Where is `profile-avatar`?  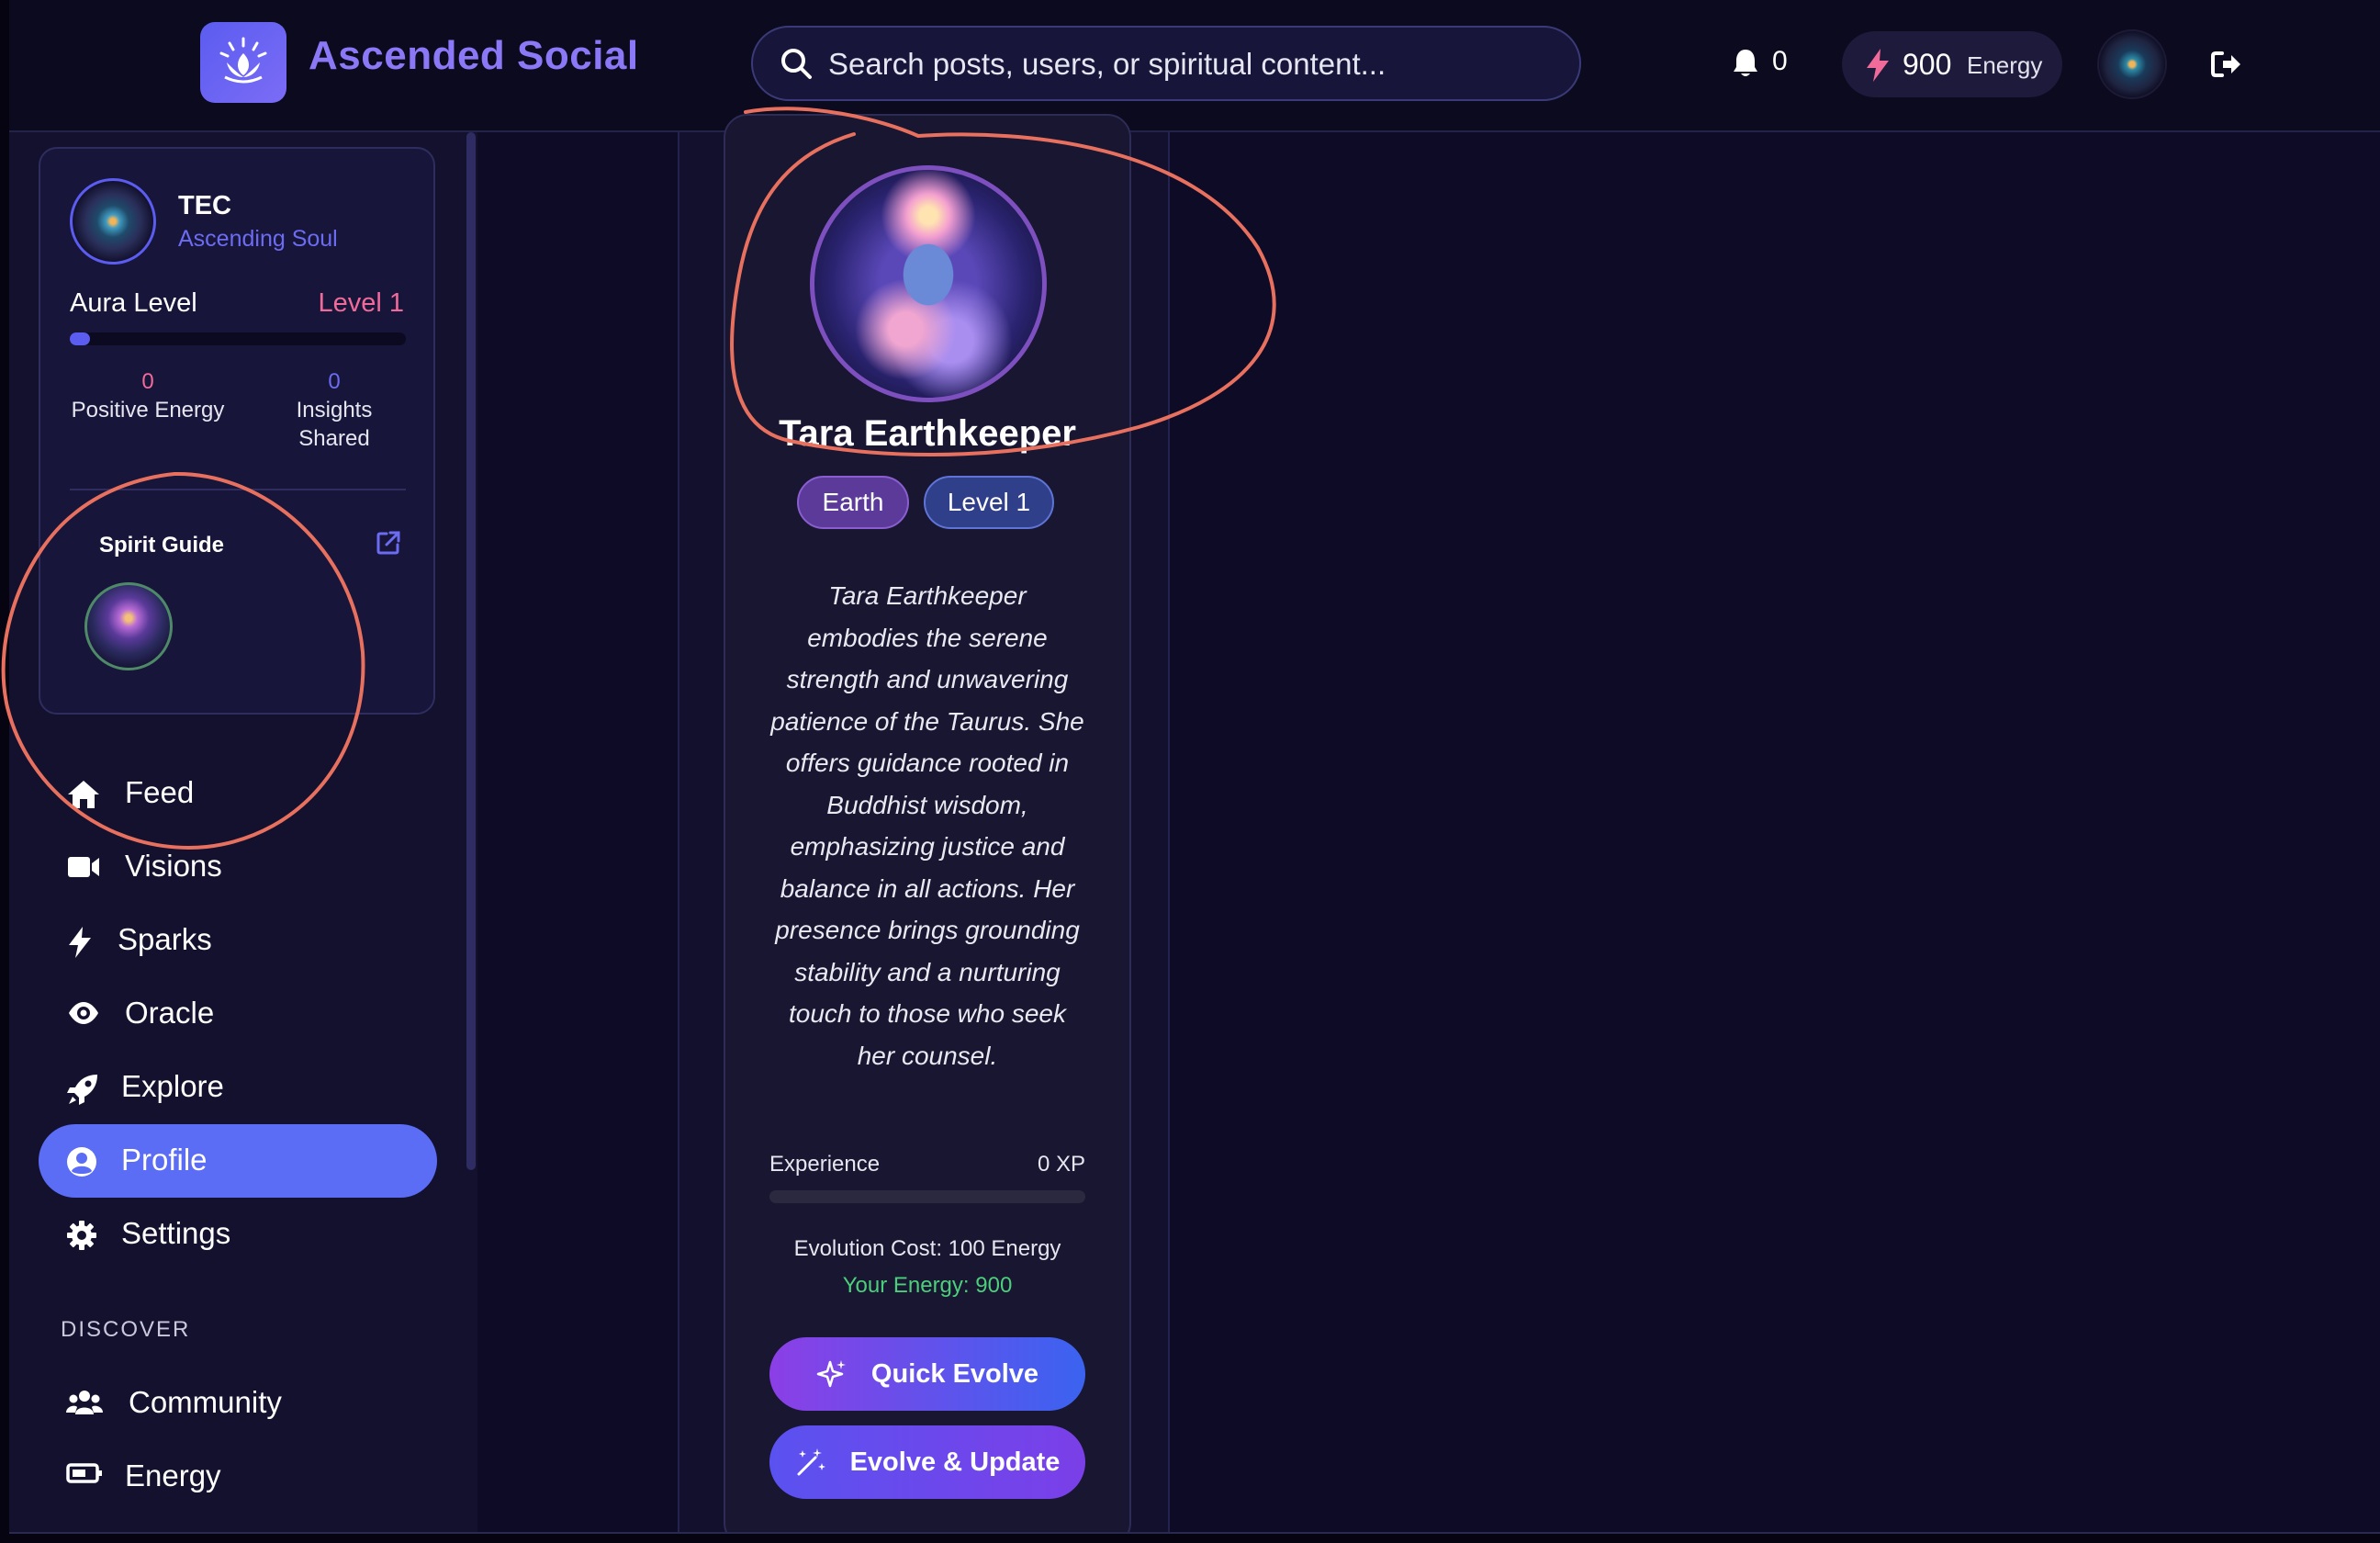 profile-avatar is located at coordinates (113, 221).